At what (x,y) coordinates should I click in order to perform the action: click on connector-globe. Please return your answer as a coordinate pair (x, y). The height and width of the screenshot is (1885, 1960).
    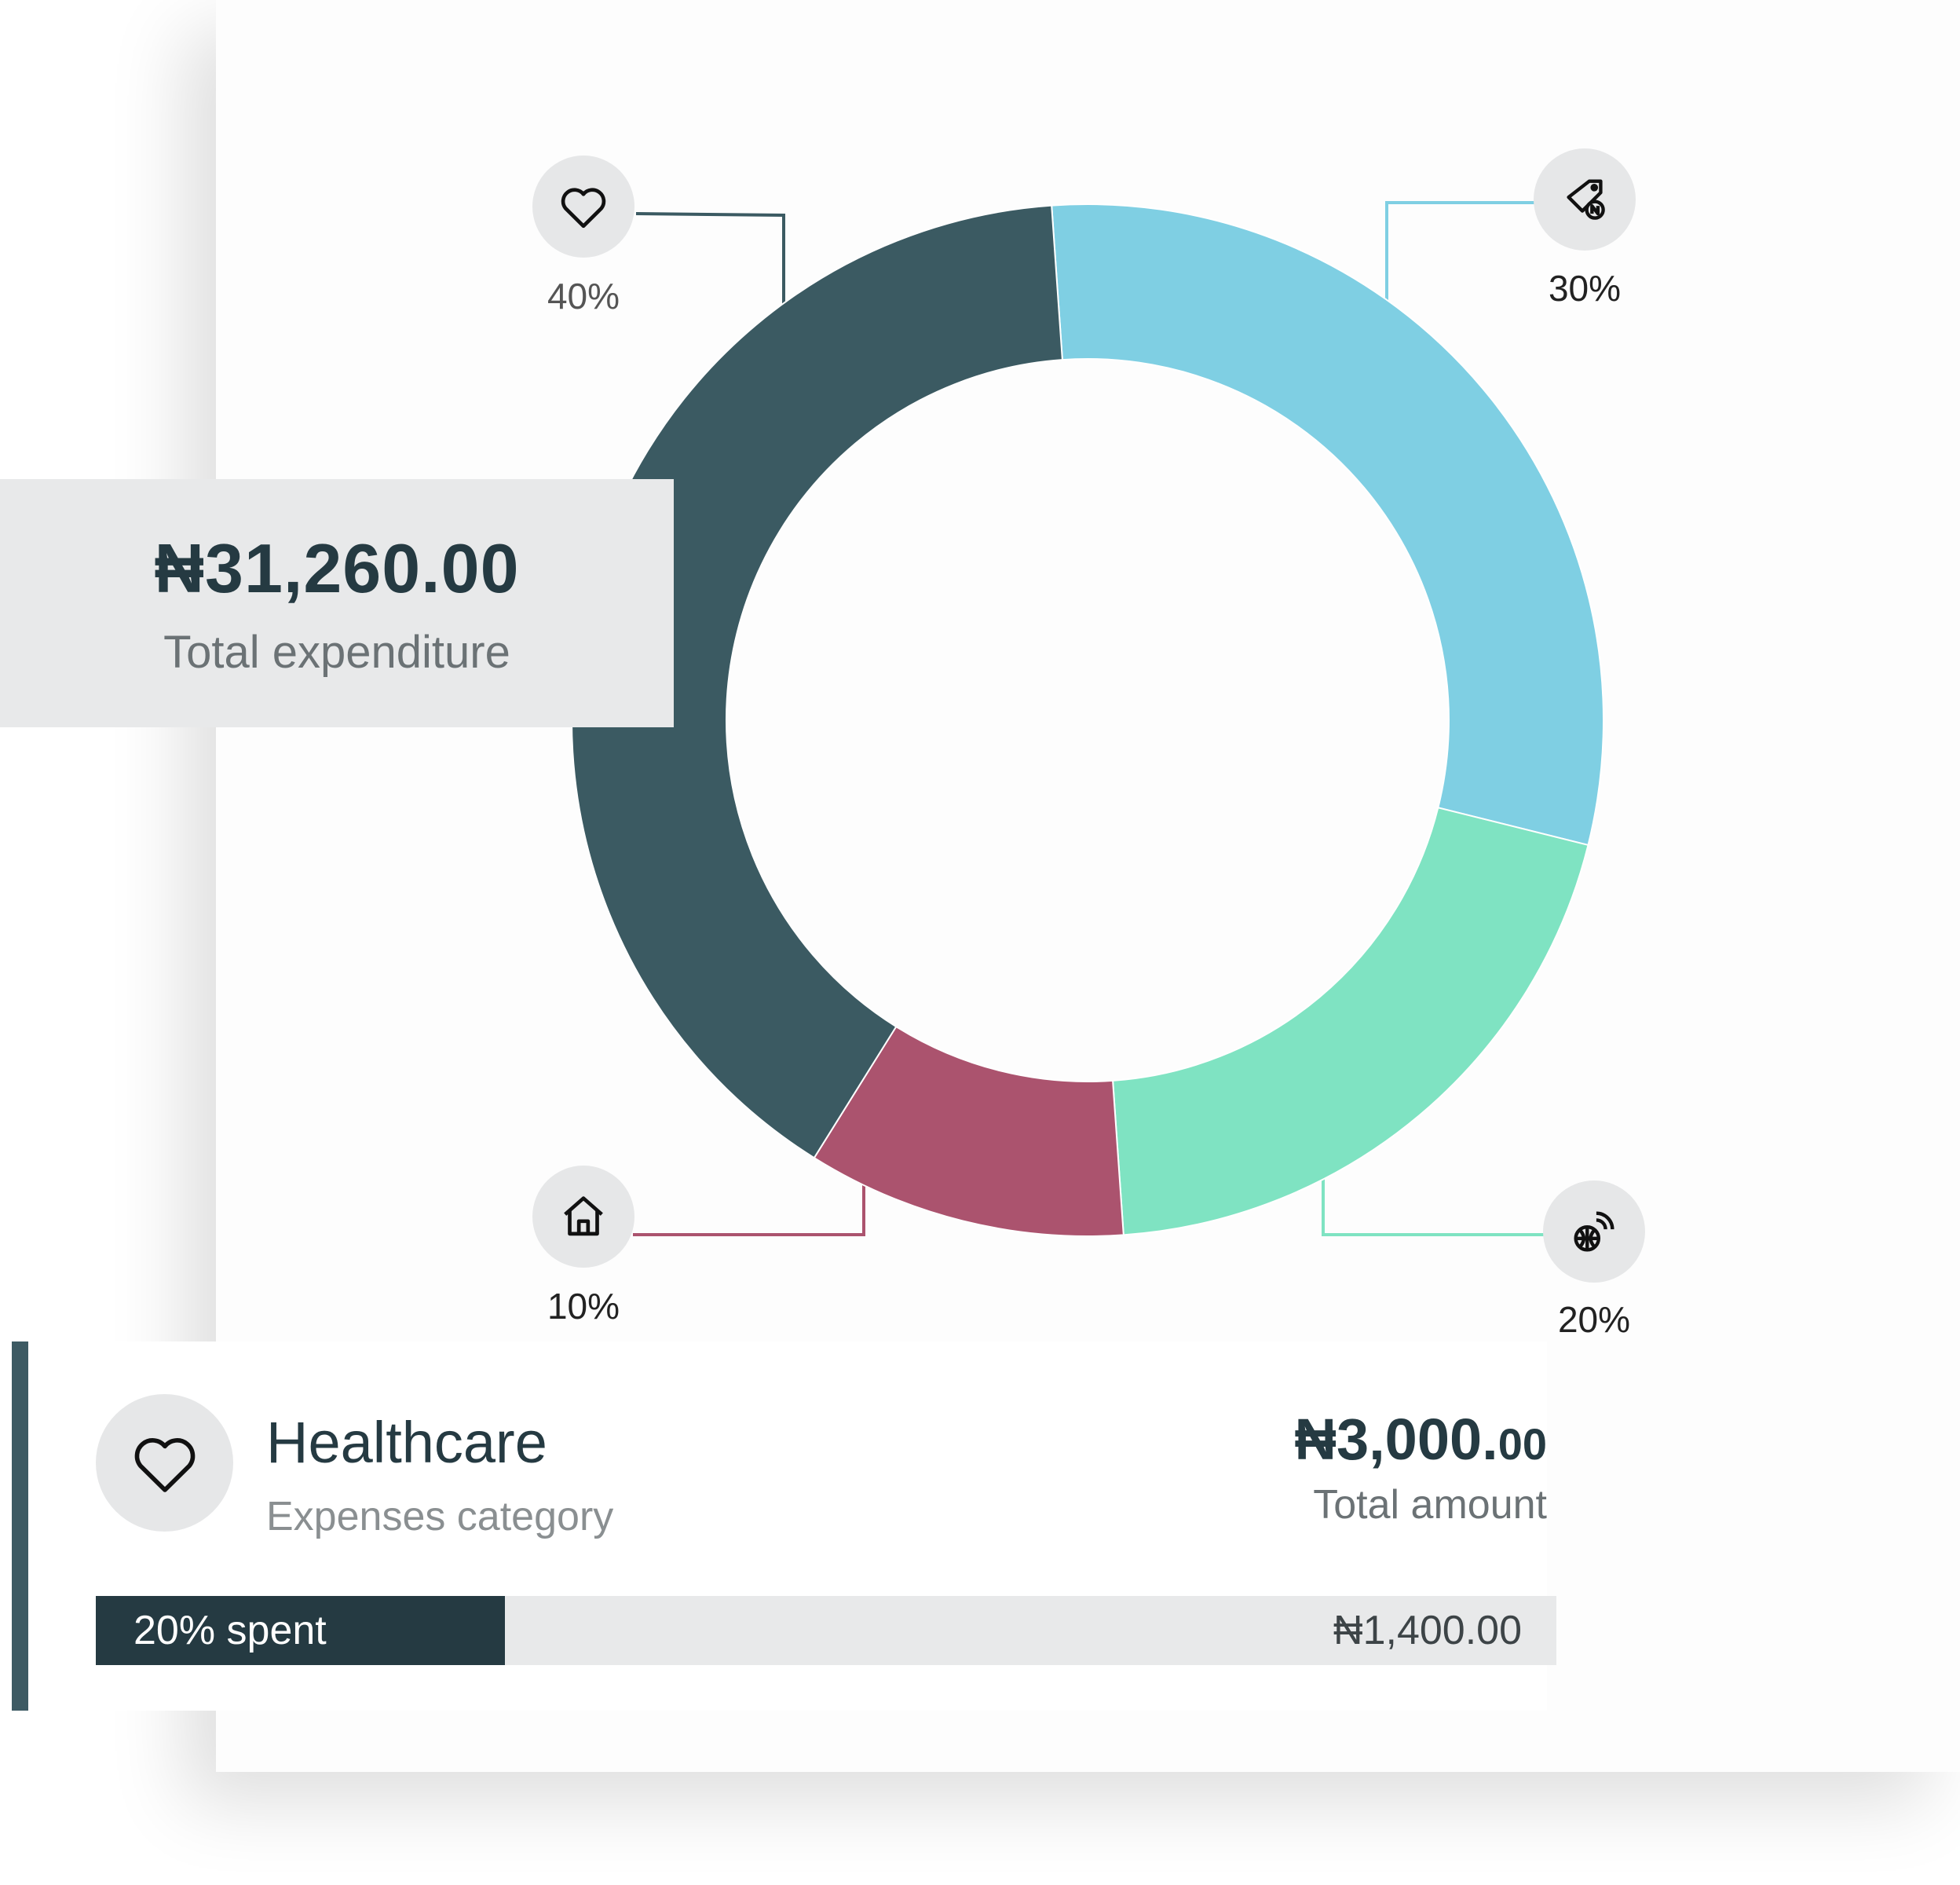
    Looking at the image, I should click on (1433, 1203).